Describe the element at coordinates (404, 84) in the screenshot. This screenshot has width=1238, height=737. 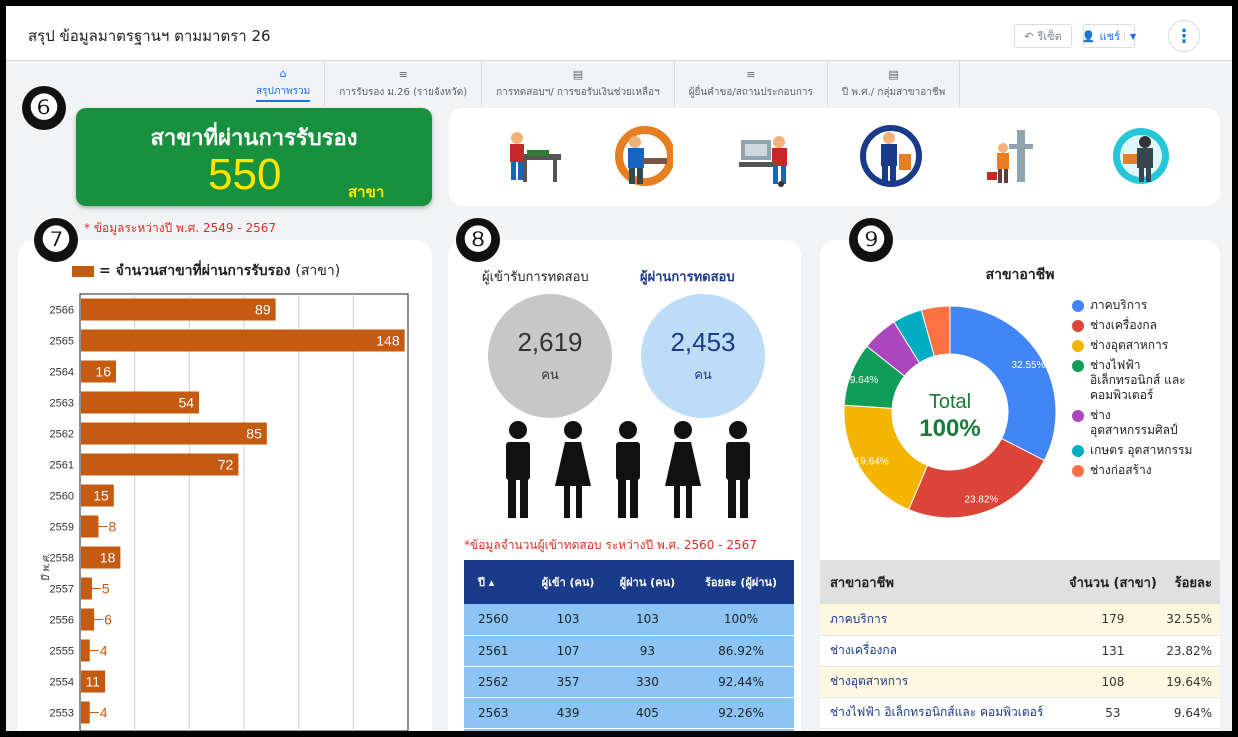
I see `tab-certification-province: ≡ การรับรอง ม.26 (รายจังหวัด)` at that location.